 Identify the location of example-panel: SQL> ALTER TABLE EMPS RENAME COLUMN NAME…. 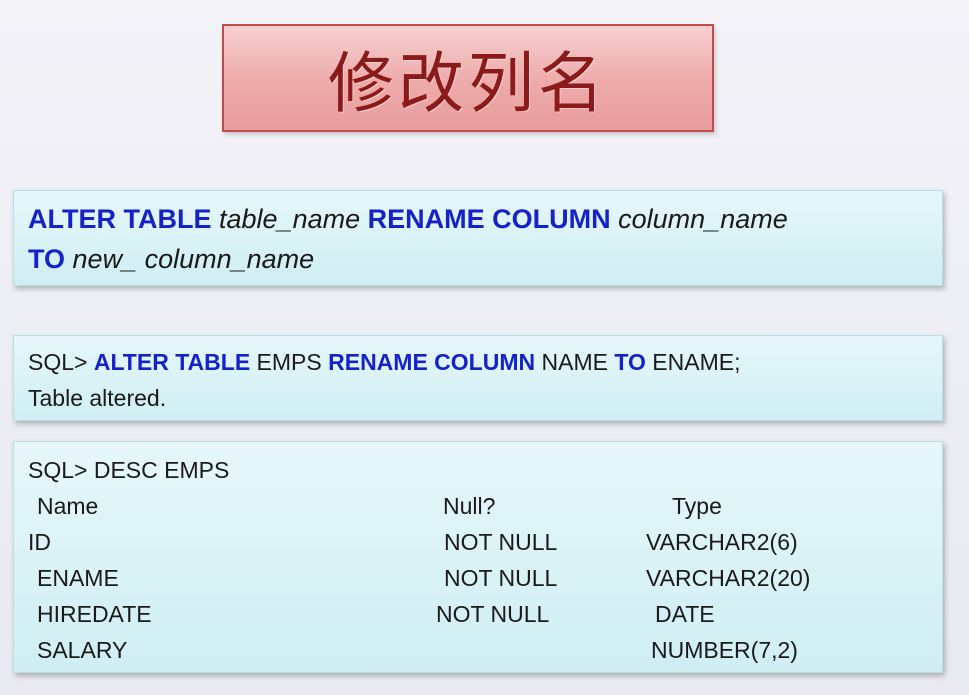
(478, 378).